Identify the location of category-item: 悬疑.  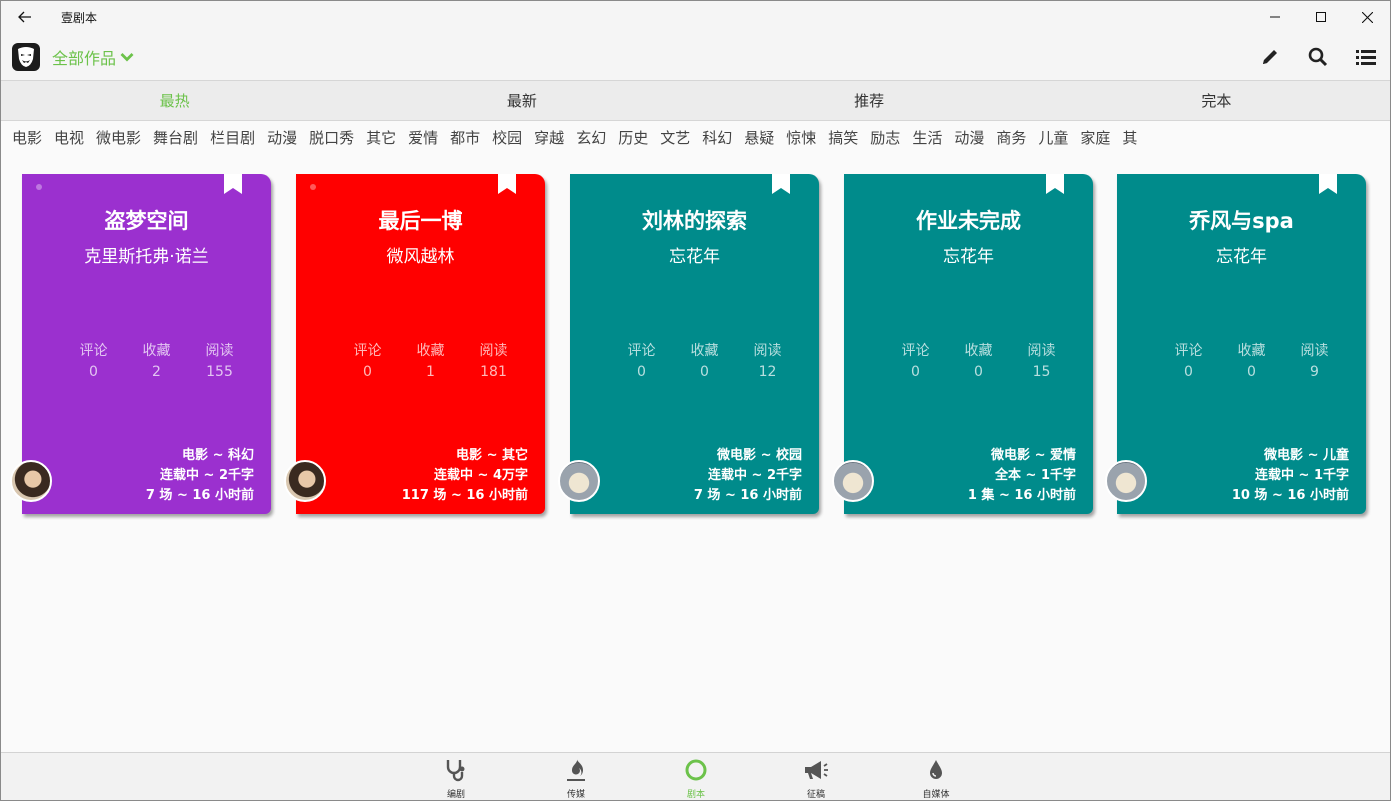
(759, 137).